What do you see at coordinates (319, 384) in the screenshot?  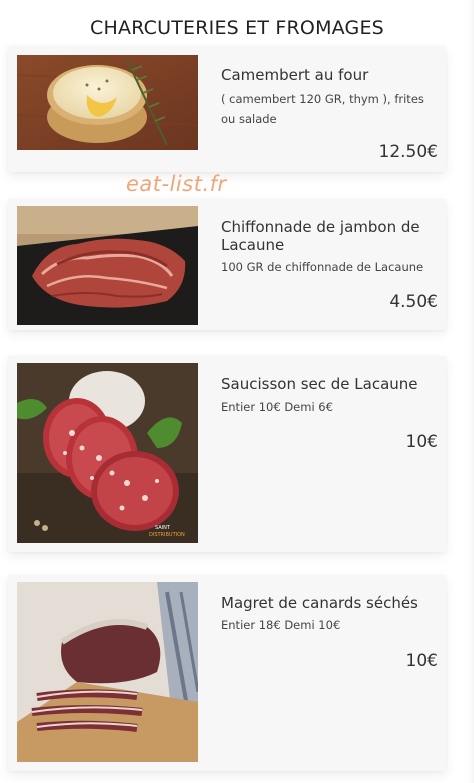 I see `item-name: Saucisson sec de Lacaune` at bounding box center [319, 384].